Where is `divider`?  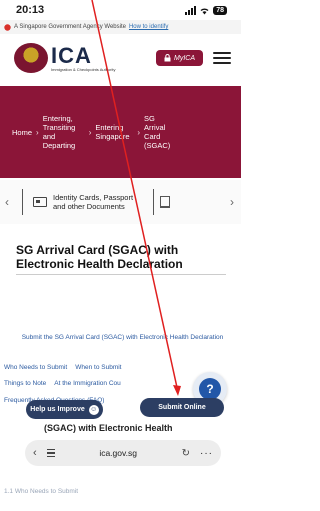
divider is located at coordinates (121, 274).